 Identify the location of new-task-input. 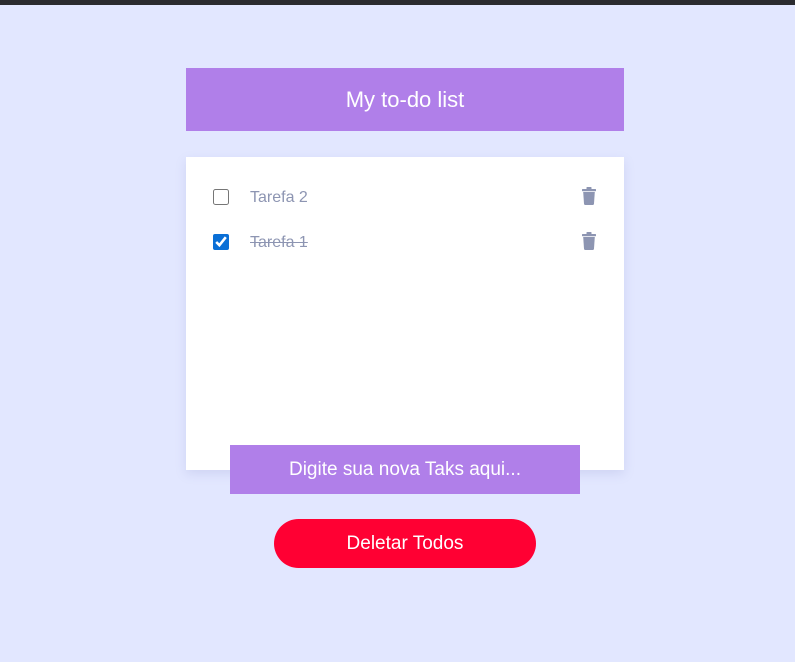
(405, 469).